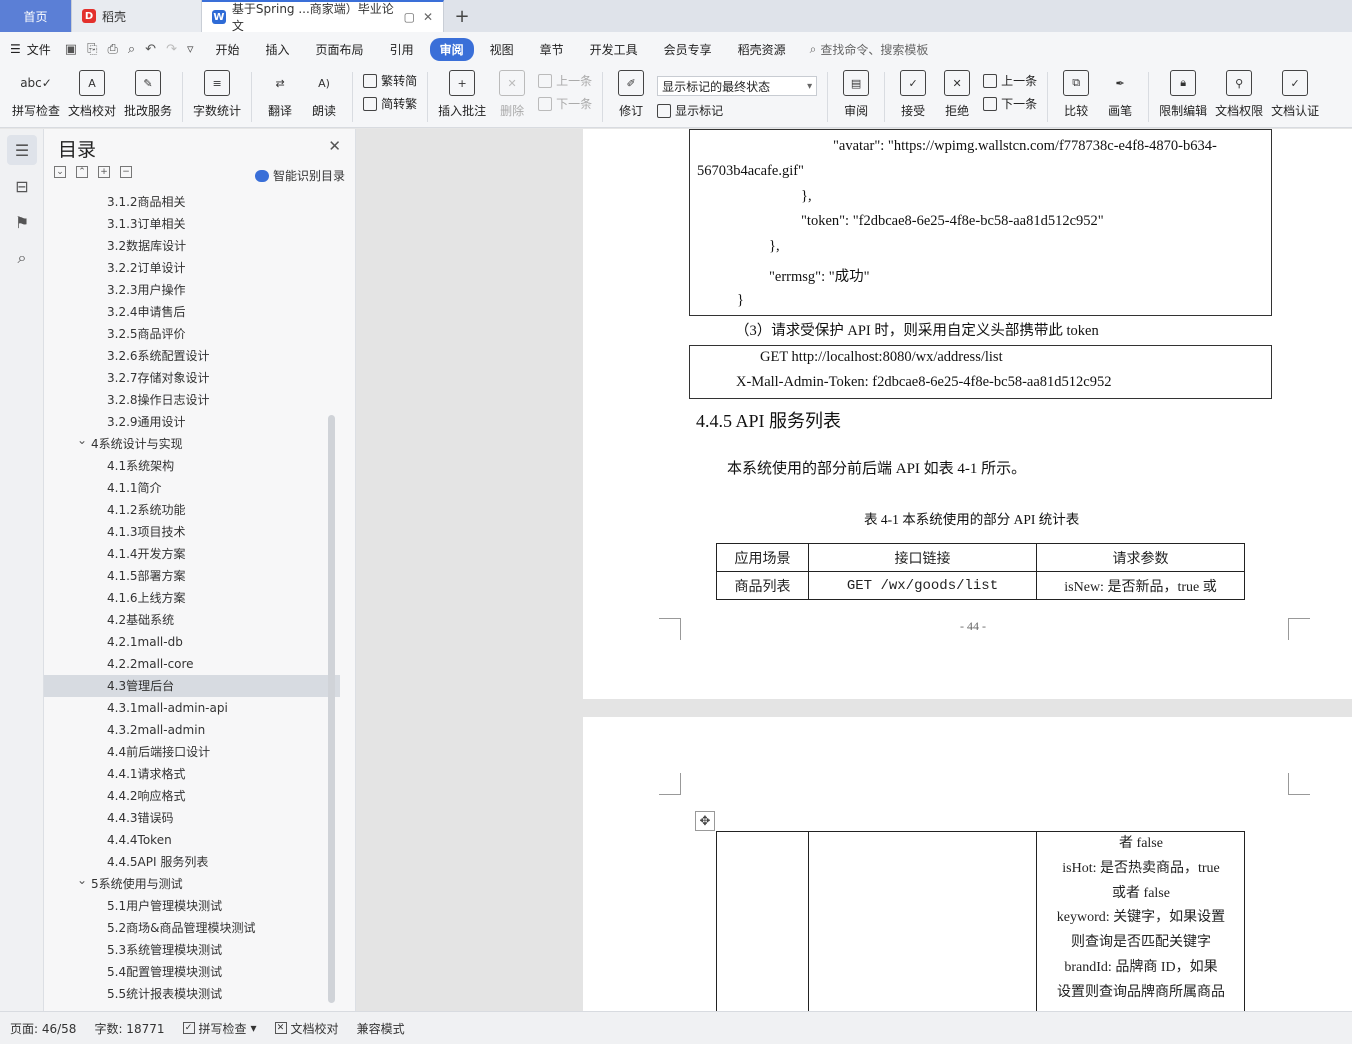  What do you see at coordinates (22, 222) in the screenshot?
I see `bookmark-icon: ⚑` at bounding box center [22, 222].